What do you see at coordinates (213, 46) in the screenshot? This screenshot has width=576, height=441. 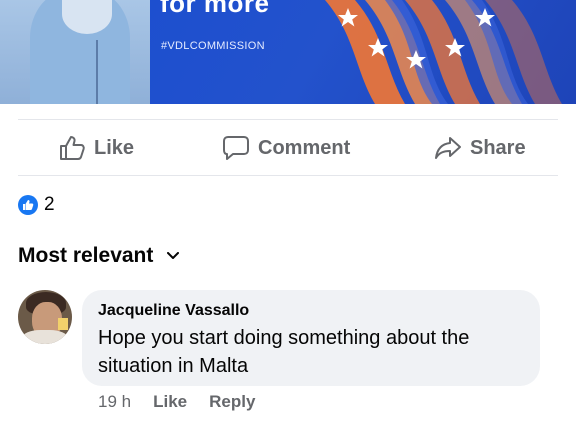 I see `banner-hashtag: #VDLCOMMISSION` at bounding box center [213, 46].